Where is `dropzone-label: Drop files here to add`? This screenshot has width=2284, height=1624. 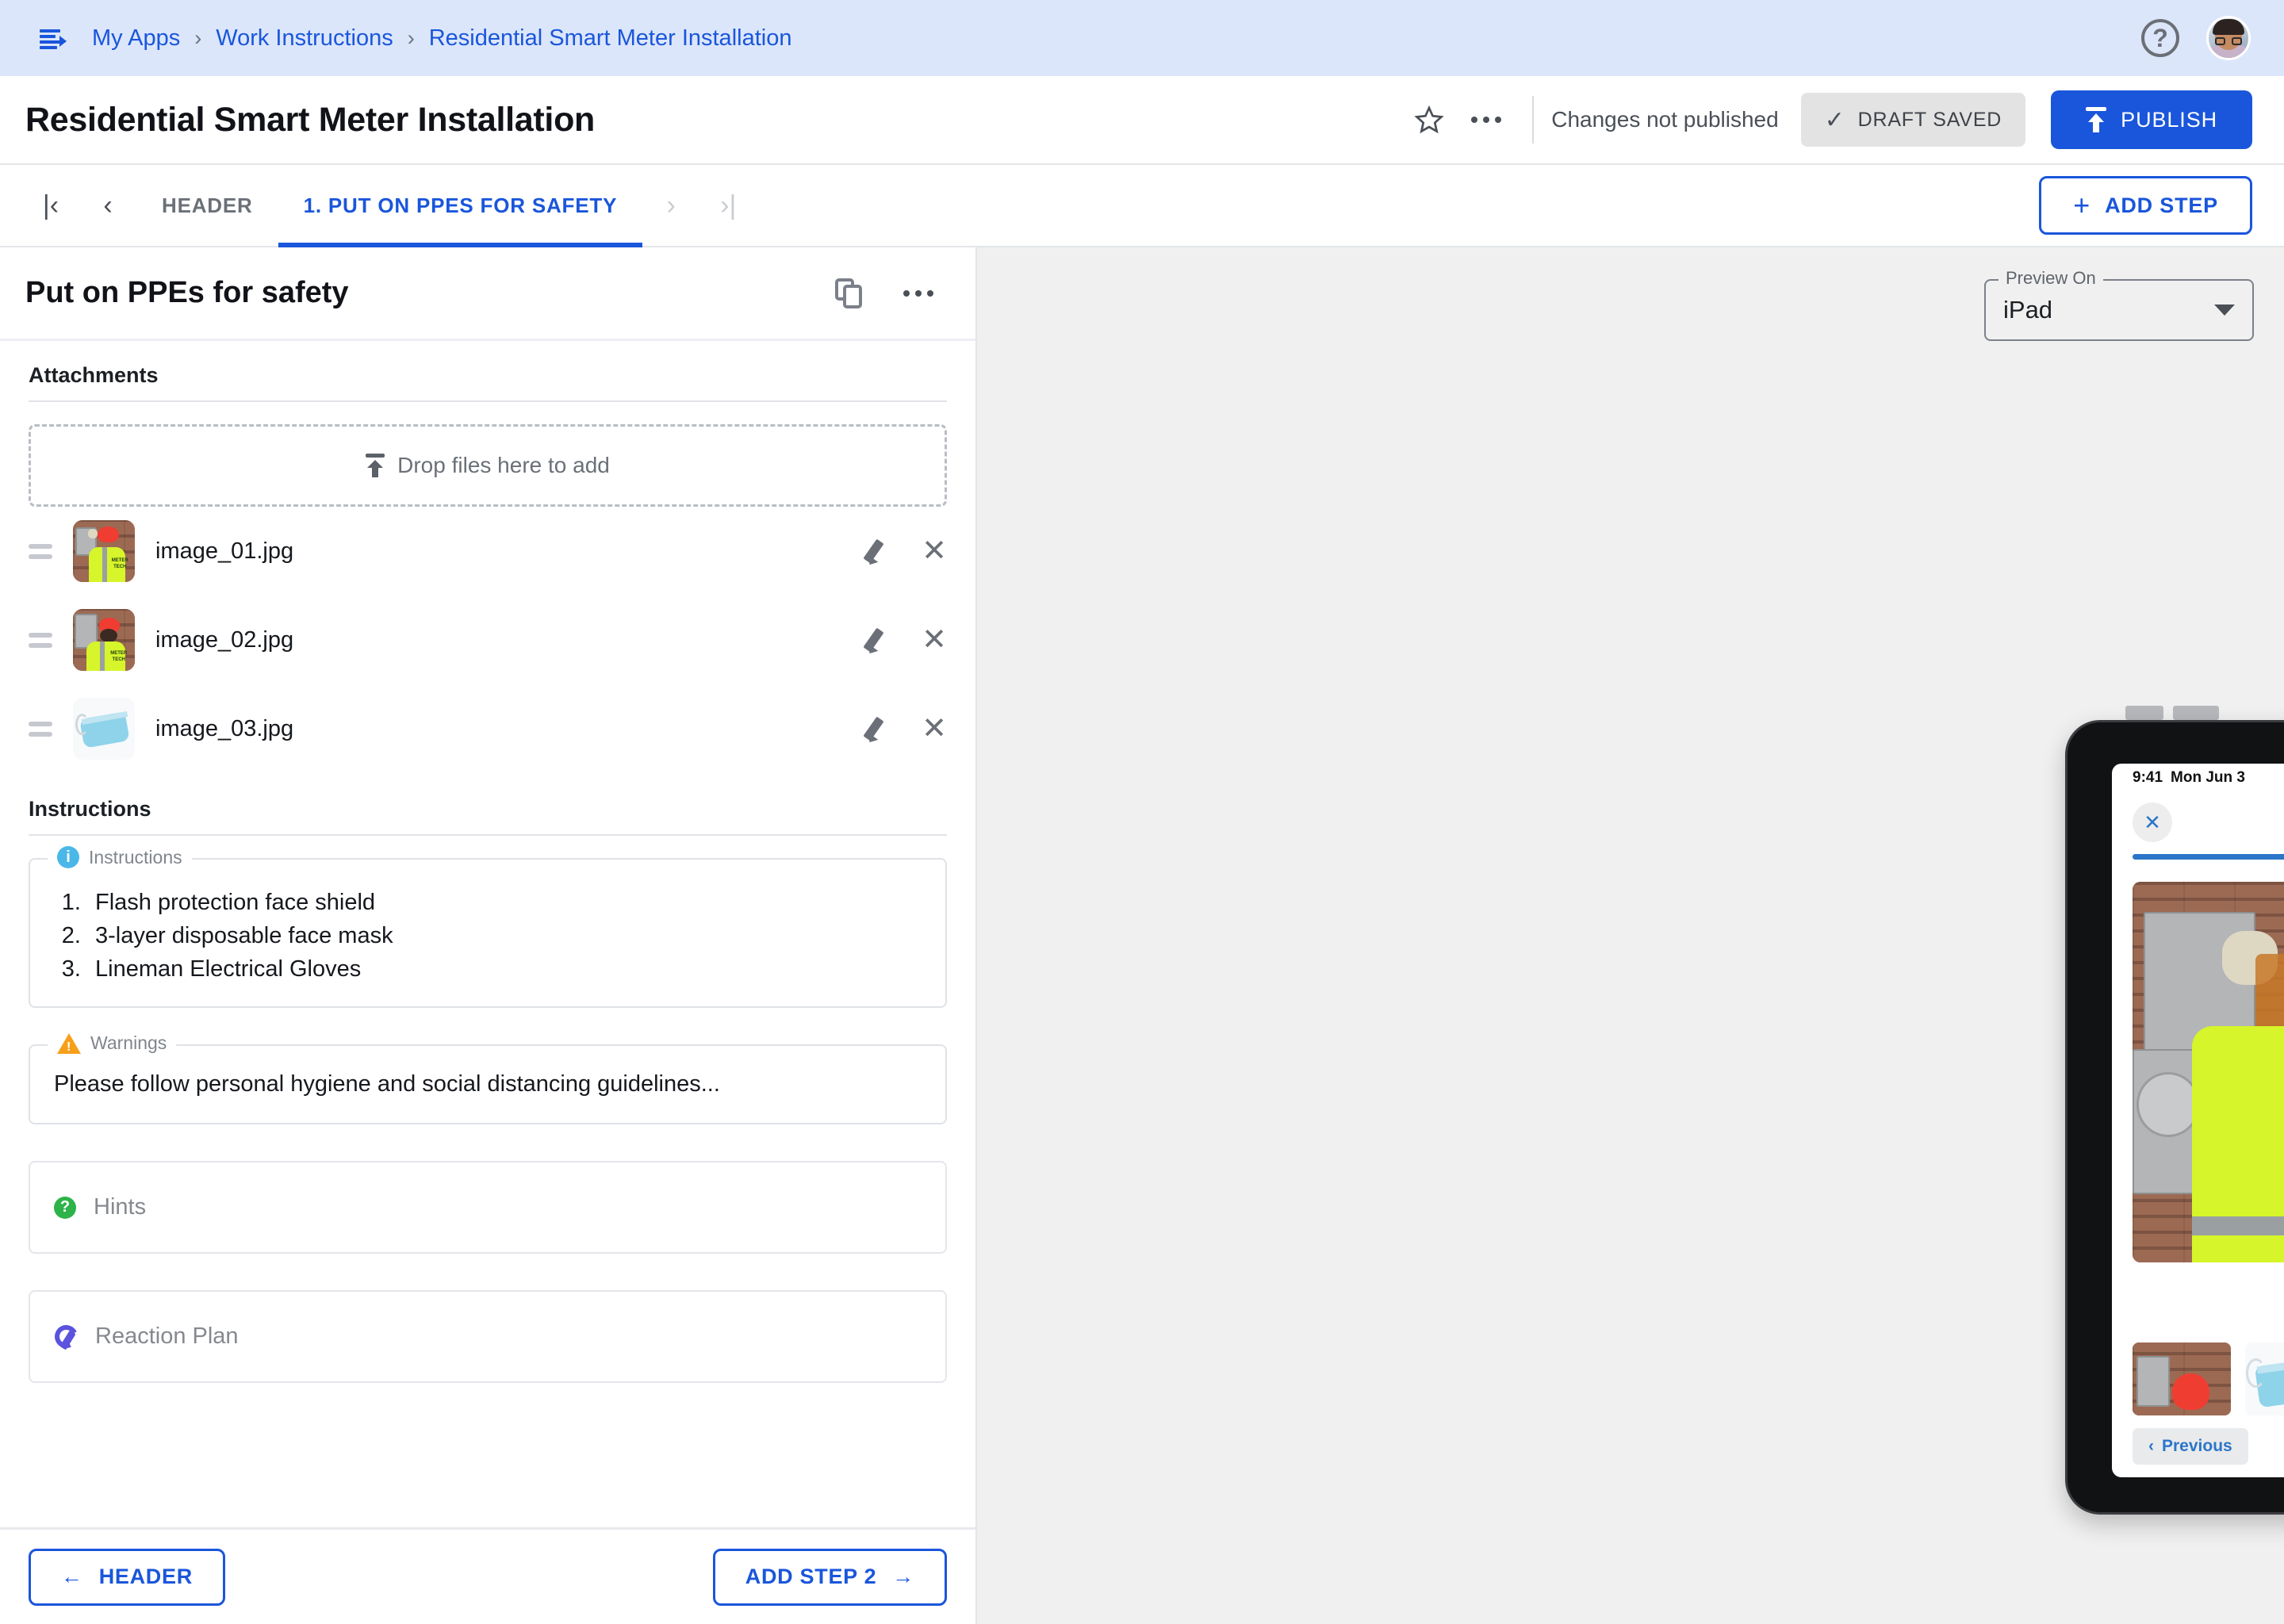 dropzone-label: Drop files here to add is located at coordinates (503, 465).